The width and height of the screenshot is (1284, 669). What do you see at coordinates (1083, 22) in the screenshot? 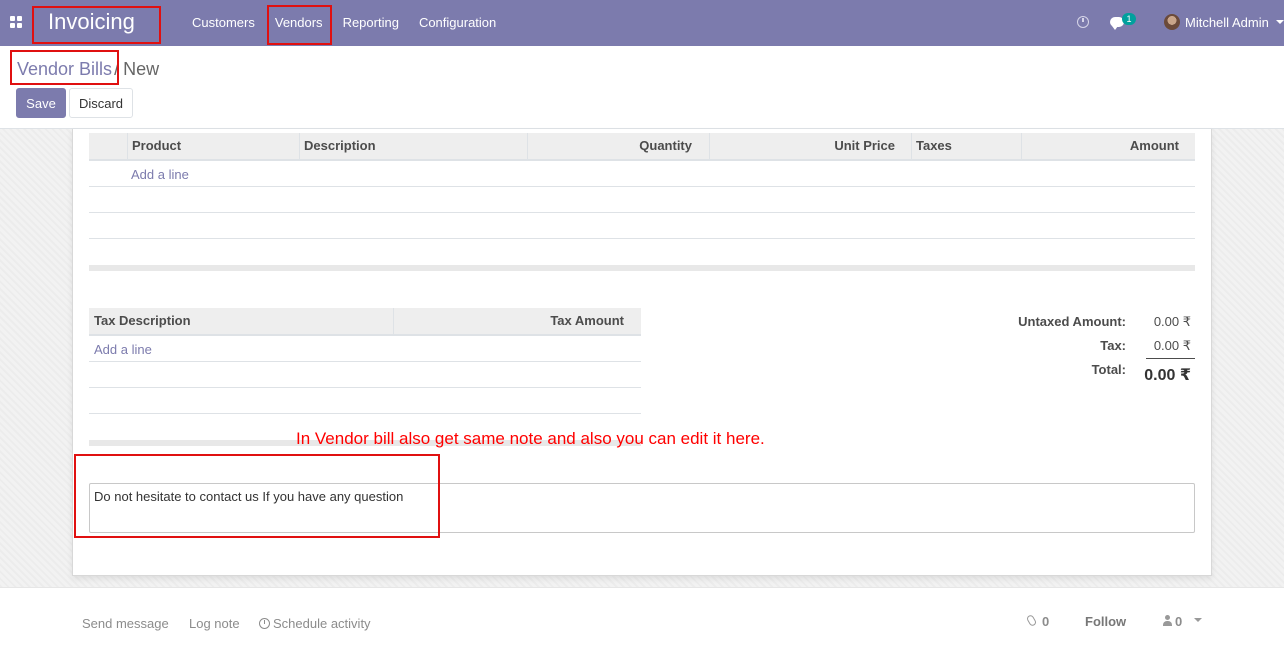
I see `activity-clock-icon` at bounding box center [1083, 22].